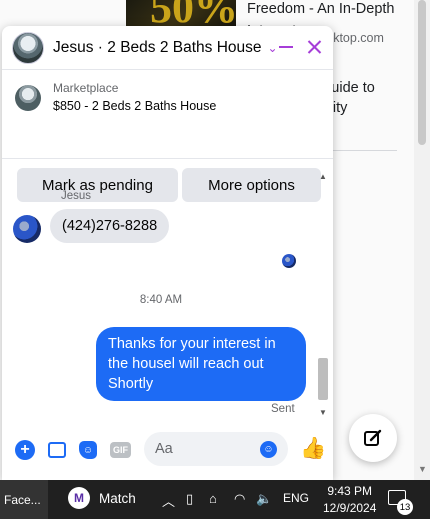 The width and height of the screenshot is (430, 519). I want to click on compose-icon, so click(373, 437).